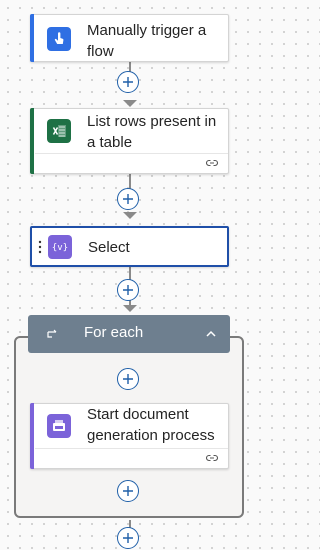  Describe the element at coordinates (147, 41) in the screenshot. I see `step-title: Manually trigger a flow` at that location.